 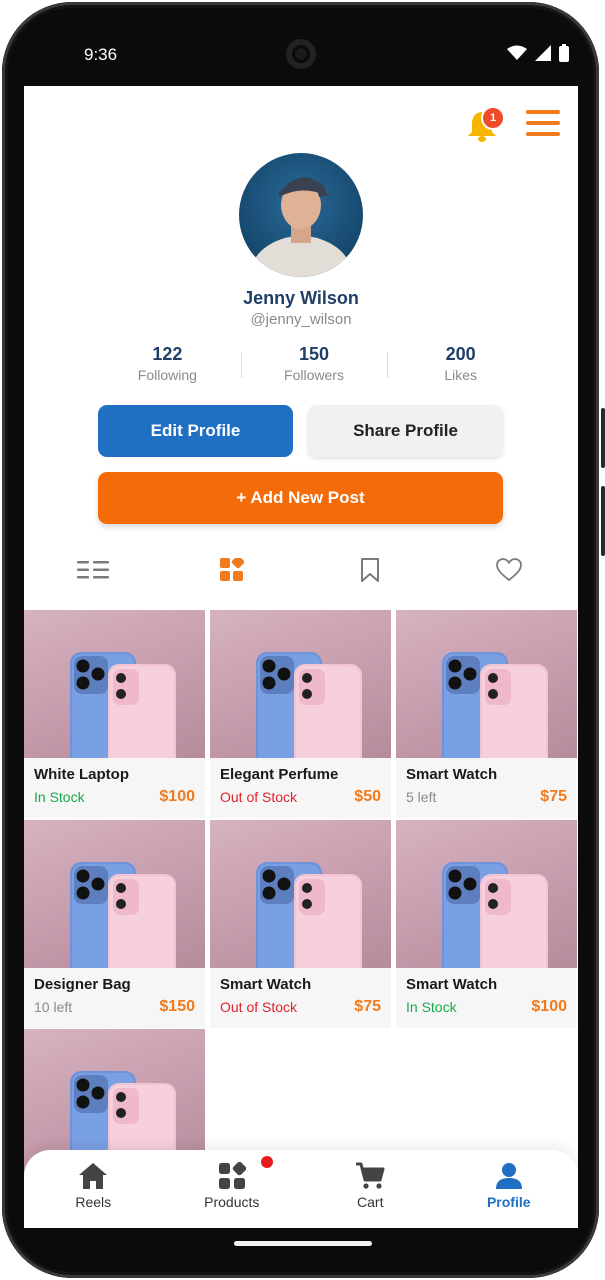 I want to click on product-card: Smart Watch In Stock $100, so click(x=486, y=924).